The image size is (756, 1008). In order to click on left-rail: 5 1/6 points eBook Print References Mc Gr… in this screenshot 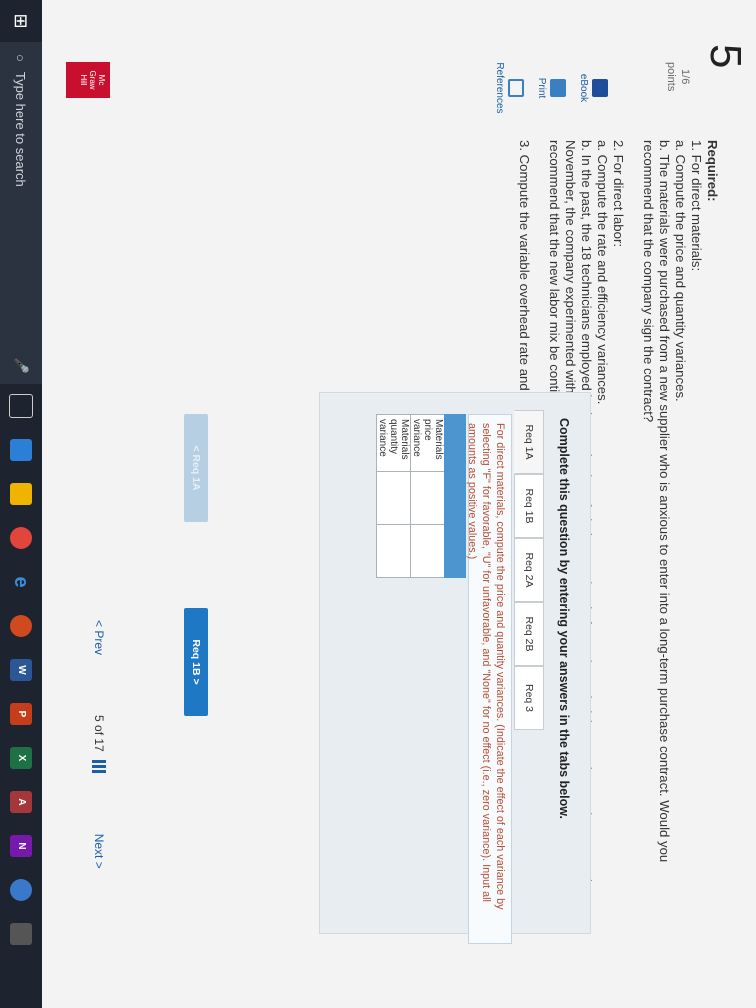, I will do `click(399, 62)`.